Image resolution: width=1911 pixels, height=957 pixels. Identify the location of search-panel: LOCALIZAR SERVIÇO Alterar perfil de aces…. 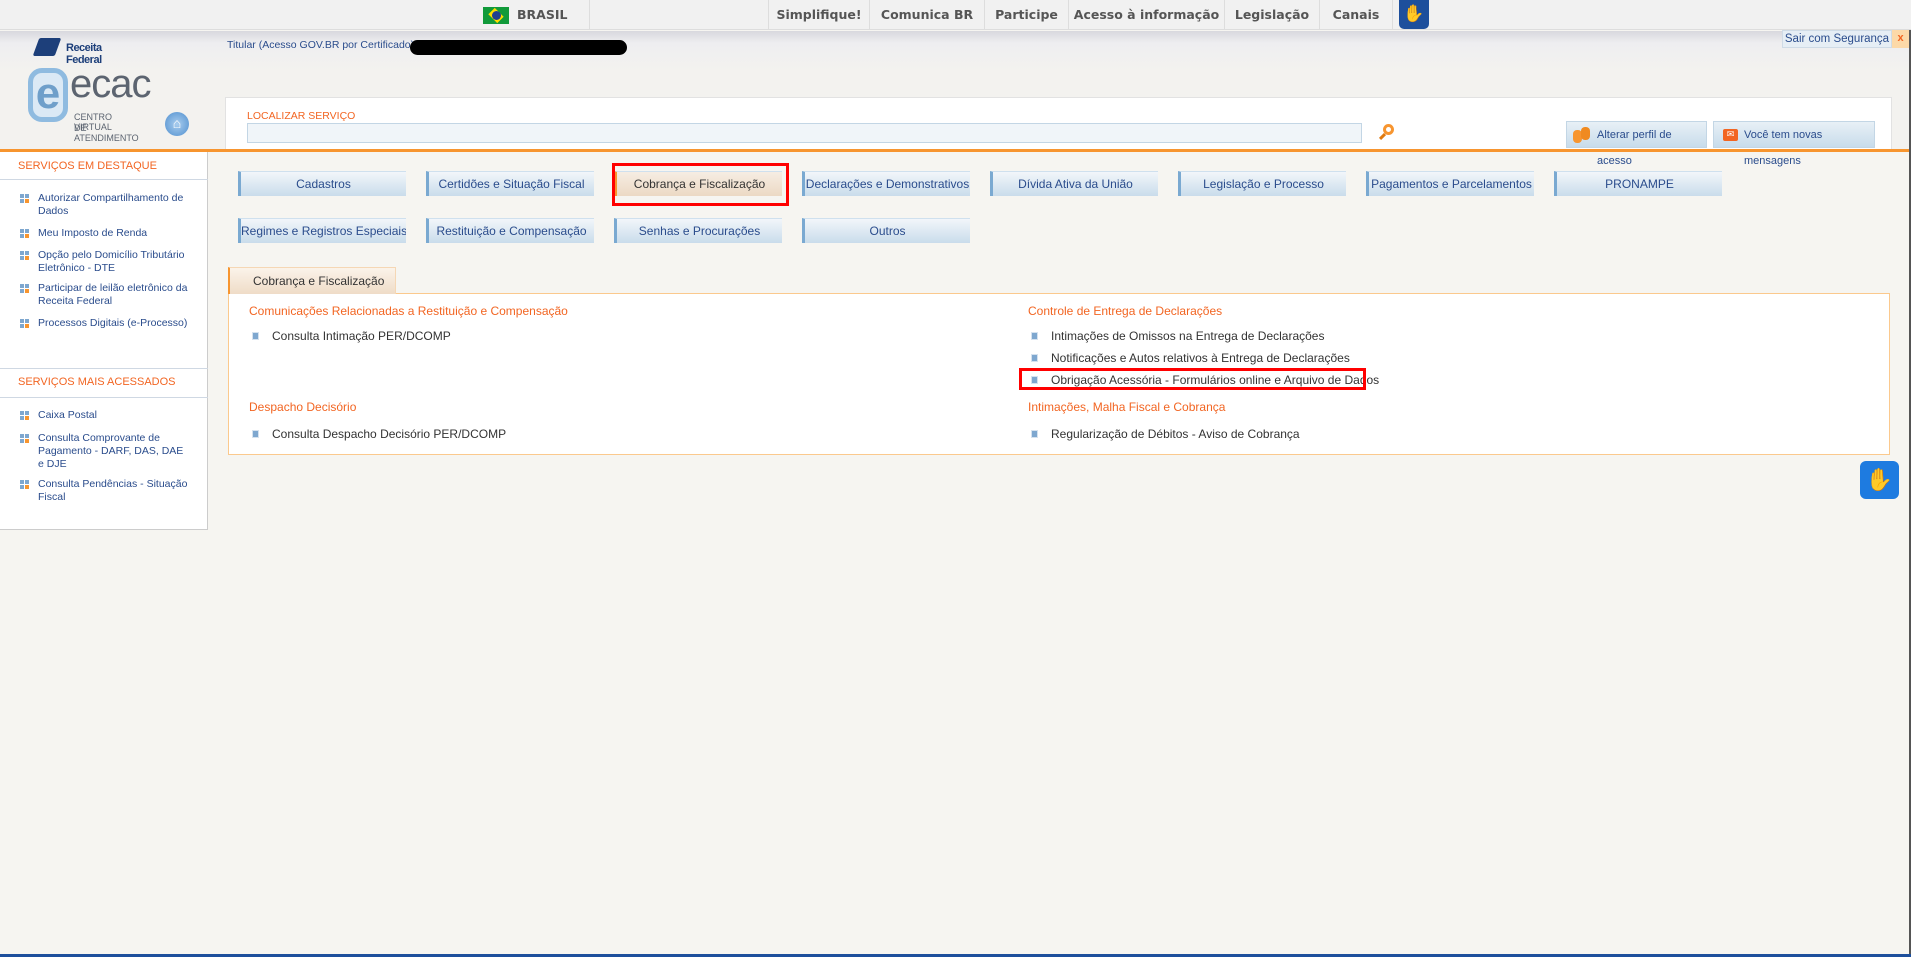
(1058, 132).